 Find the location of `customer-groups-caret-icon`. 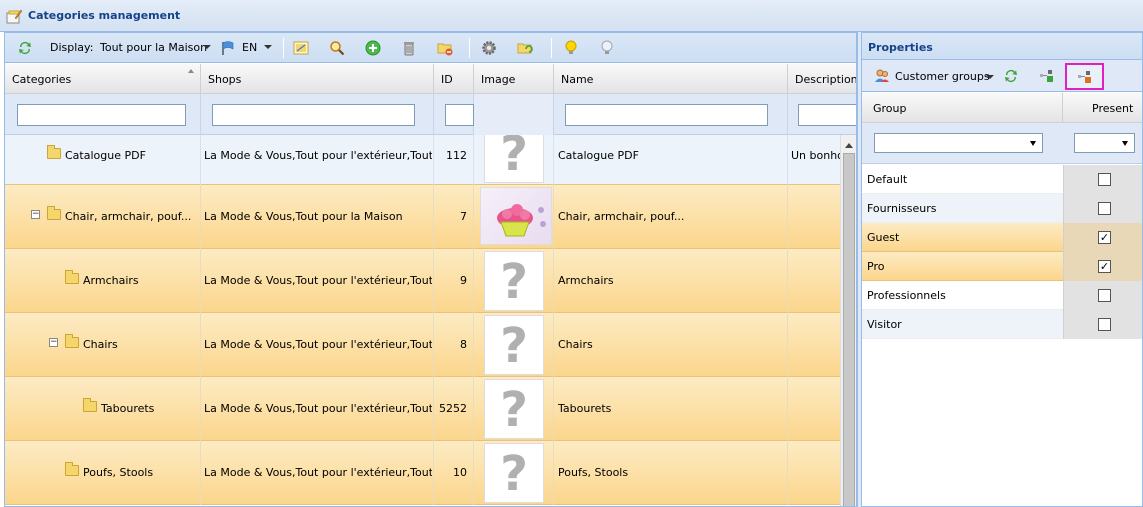

customer-groups-caret-icon is located at coordinates (990, 77).